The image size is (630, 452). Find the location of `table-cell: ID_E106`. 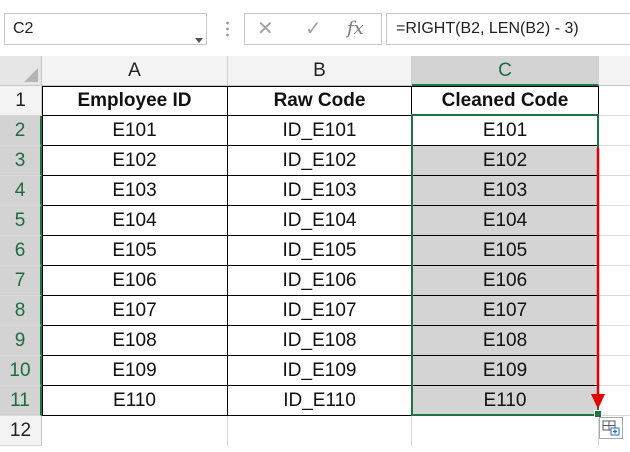

table-cell: ID_E106 is located at coordinates (320, 281).